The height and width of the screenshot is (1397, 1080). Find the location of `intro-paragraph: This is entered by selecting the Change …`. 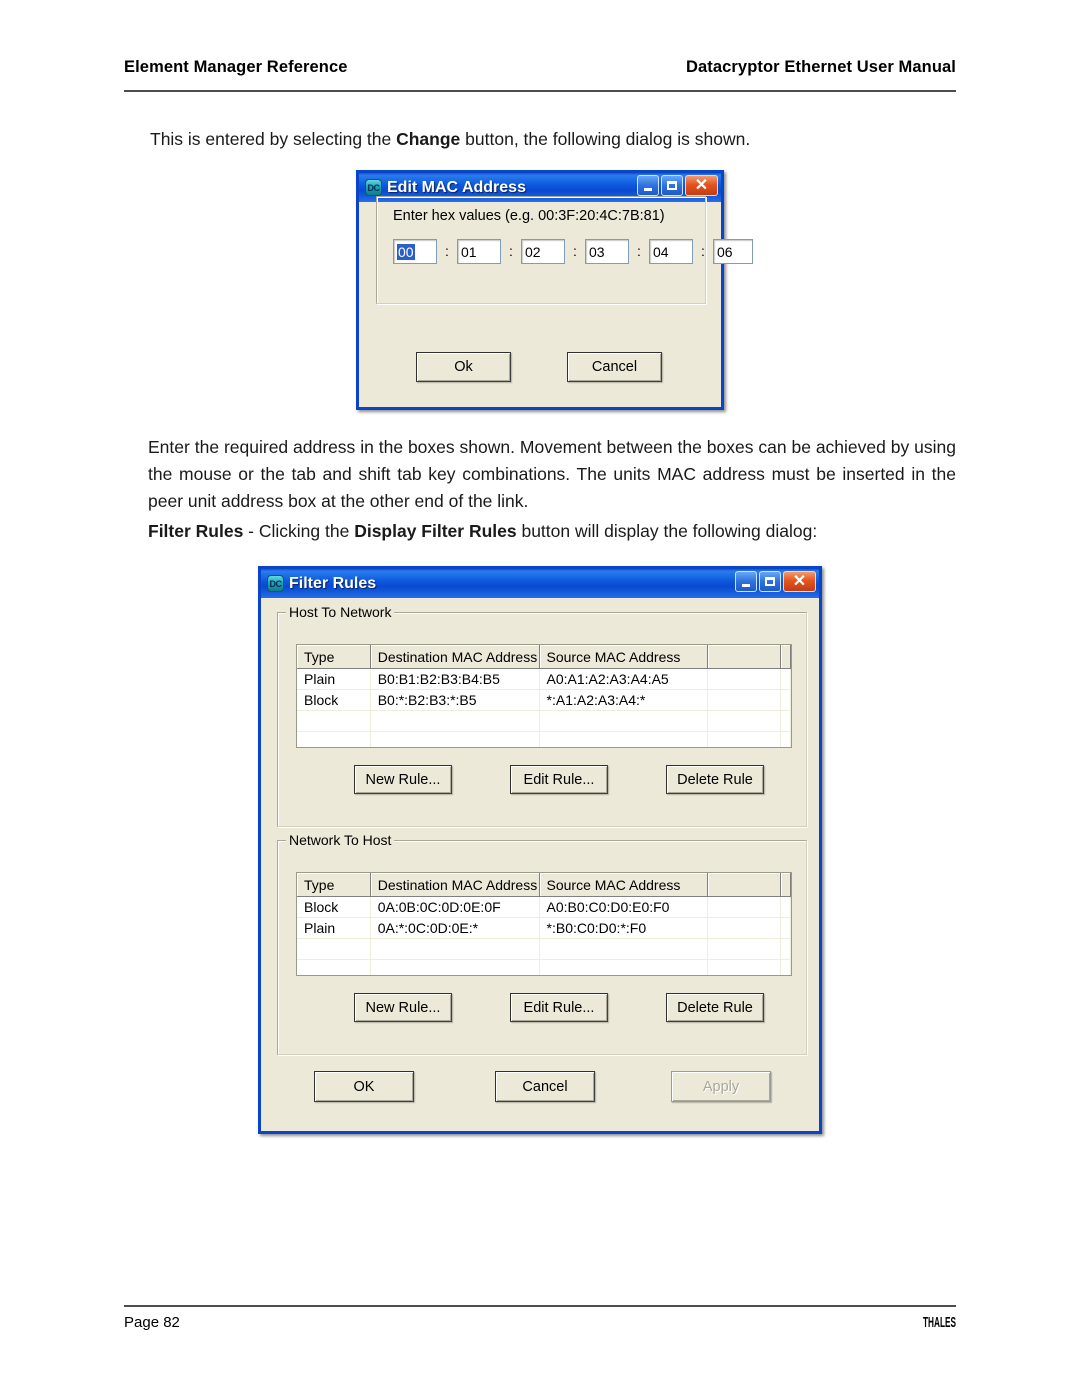

intro-paragraph: This is entered by selecting the Change … is located at coordinates (555, 139).